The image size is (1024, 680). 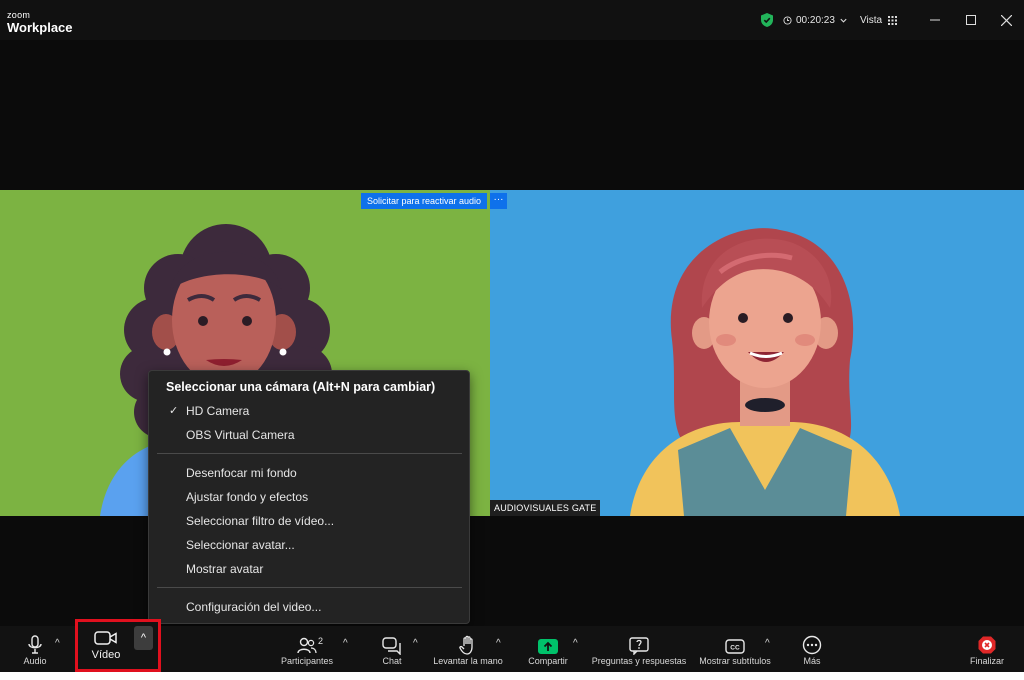 I want to click on raise-hand-button: Levantar la mano, so click(x=468, y=649).